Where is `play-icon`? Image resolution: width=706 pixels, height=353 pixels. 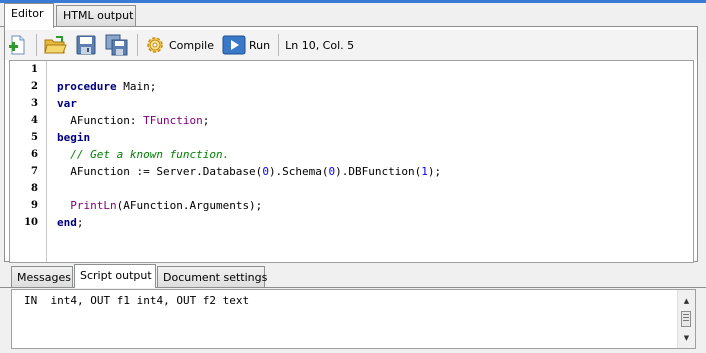
play-icon is located at coordinates (234, 45).